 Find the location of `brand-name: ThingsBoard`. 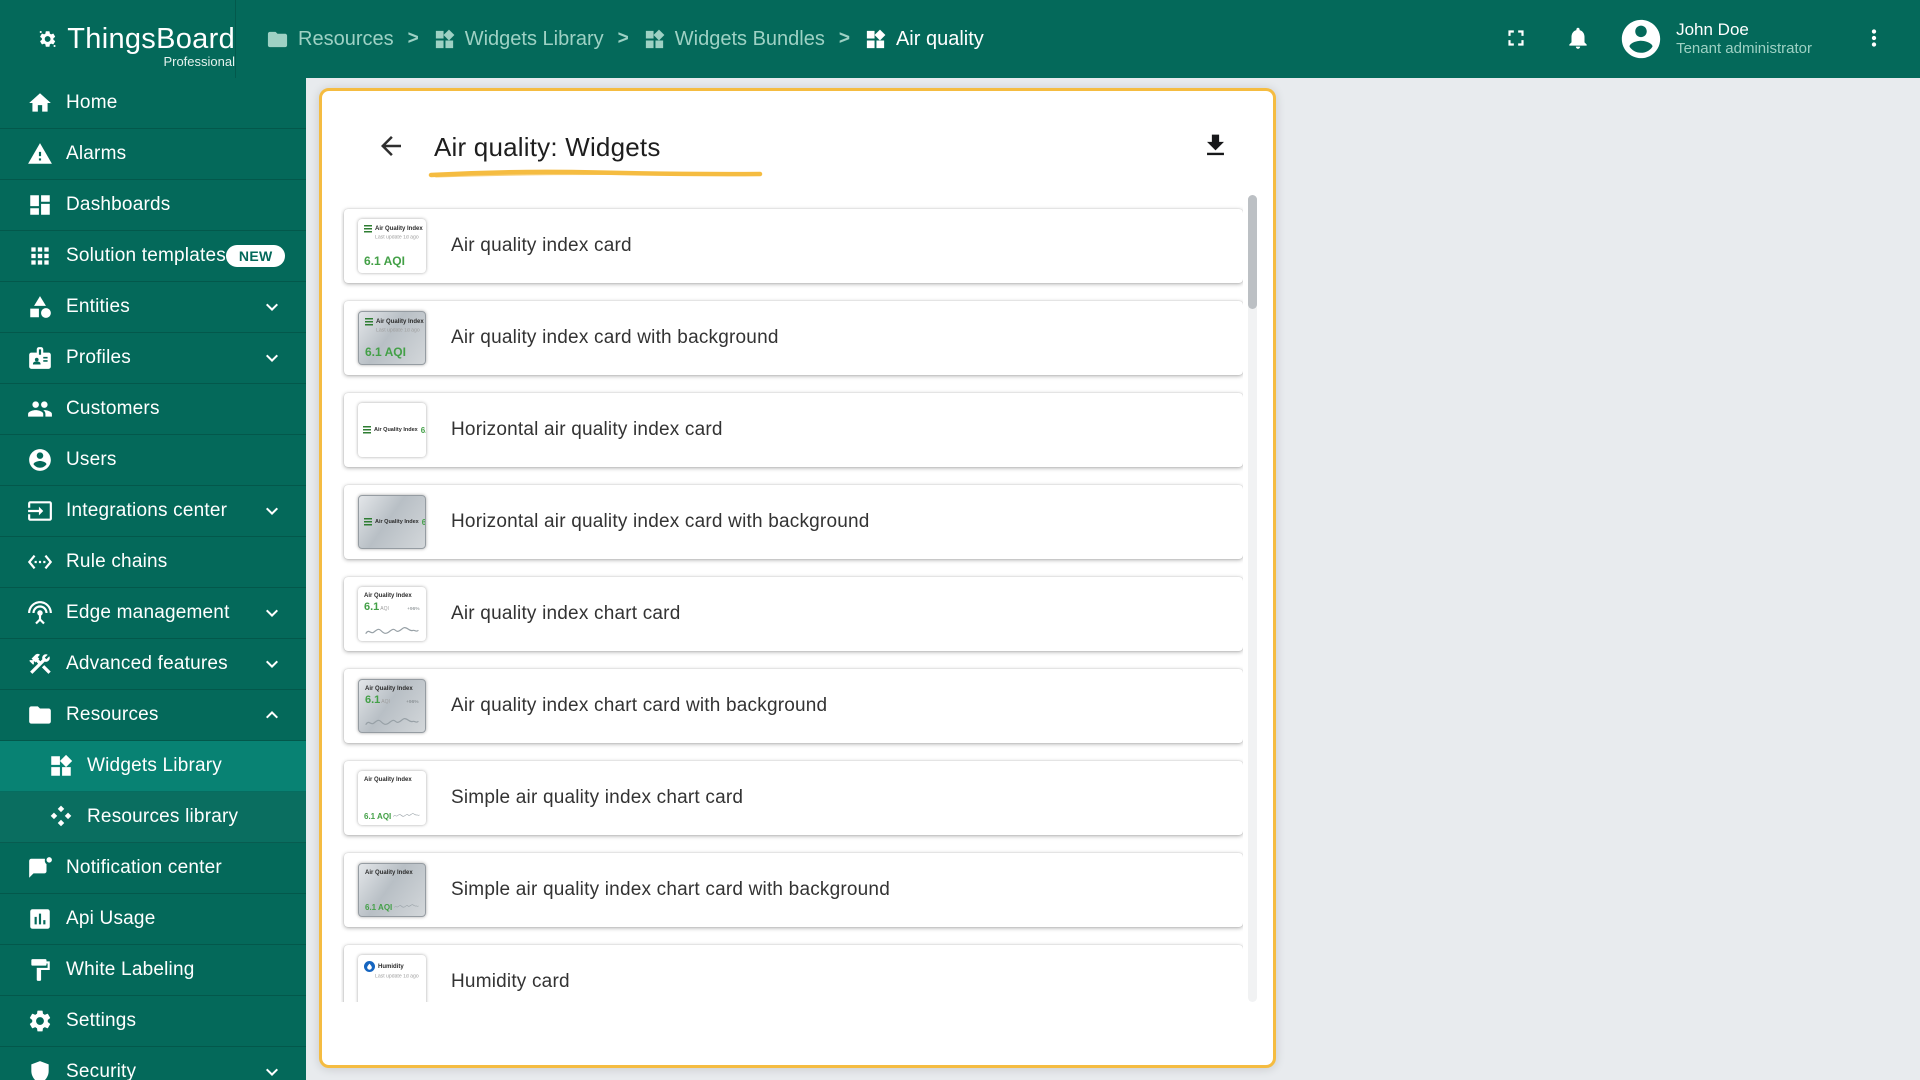

brand-name: ThingsBoard is located at coordinates (151, 38).